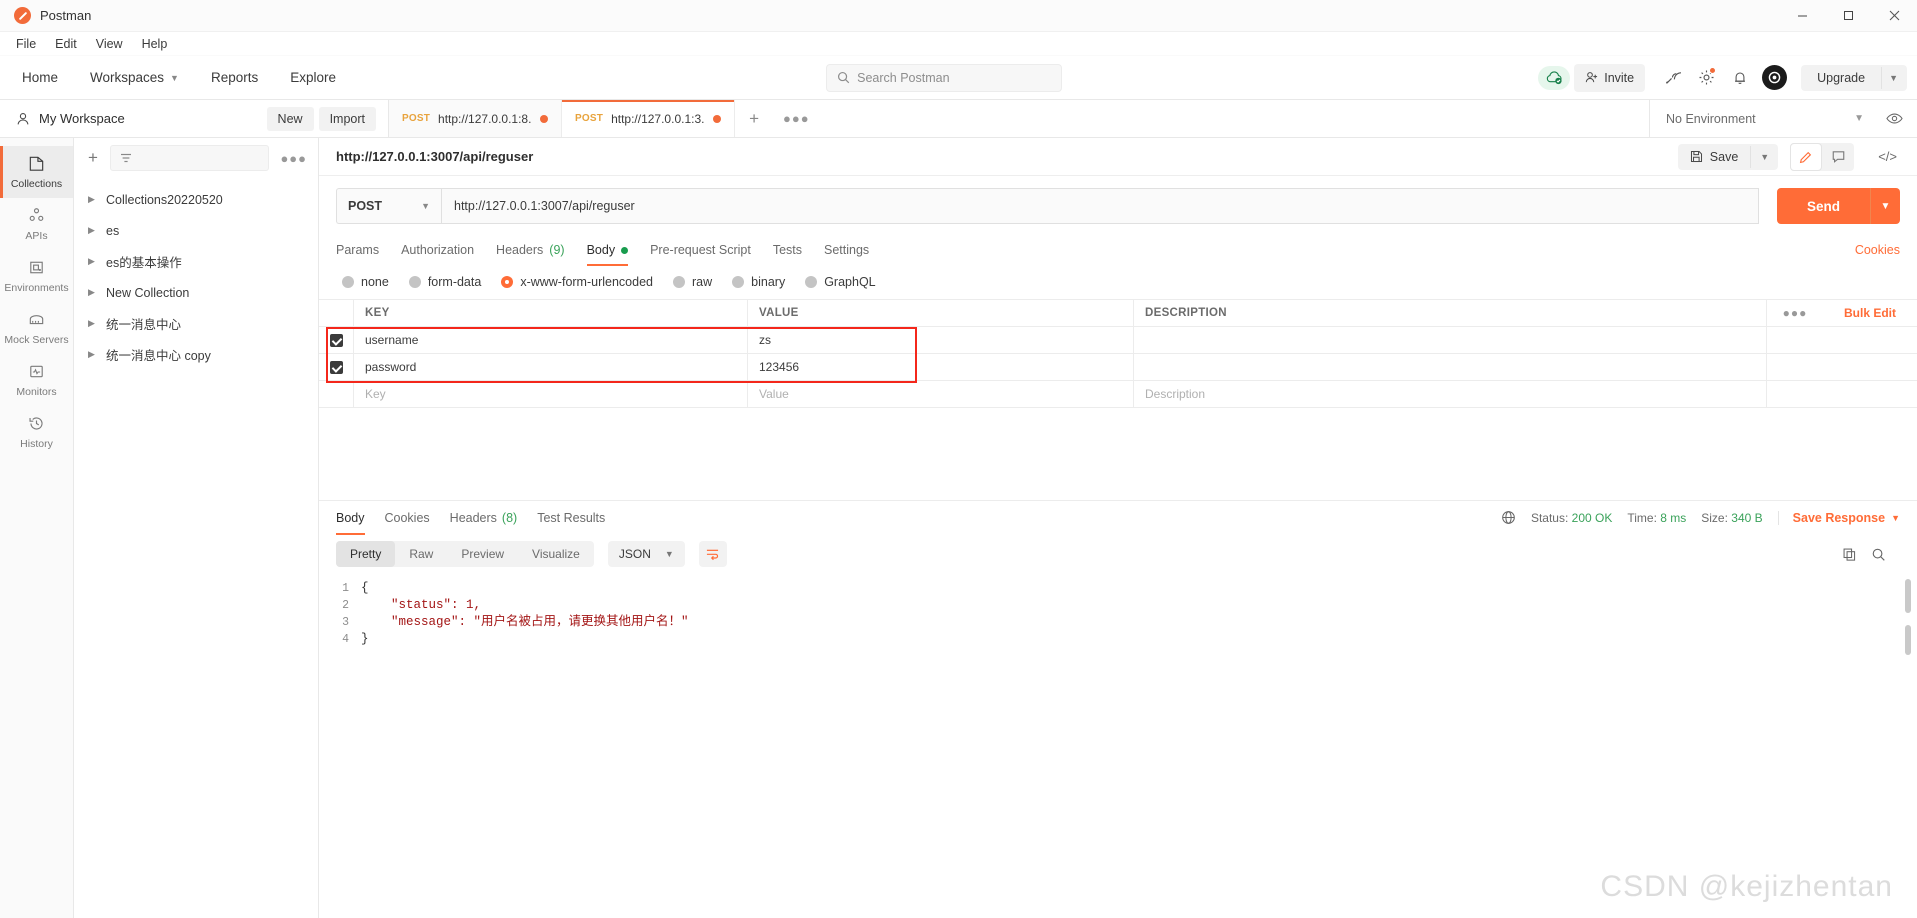 The height and width of the screenshot is (918, 1917). I want to click on list-item: ▶ Collections20220520, so click(196, 199).